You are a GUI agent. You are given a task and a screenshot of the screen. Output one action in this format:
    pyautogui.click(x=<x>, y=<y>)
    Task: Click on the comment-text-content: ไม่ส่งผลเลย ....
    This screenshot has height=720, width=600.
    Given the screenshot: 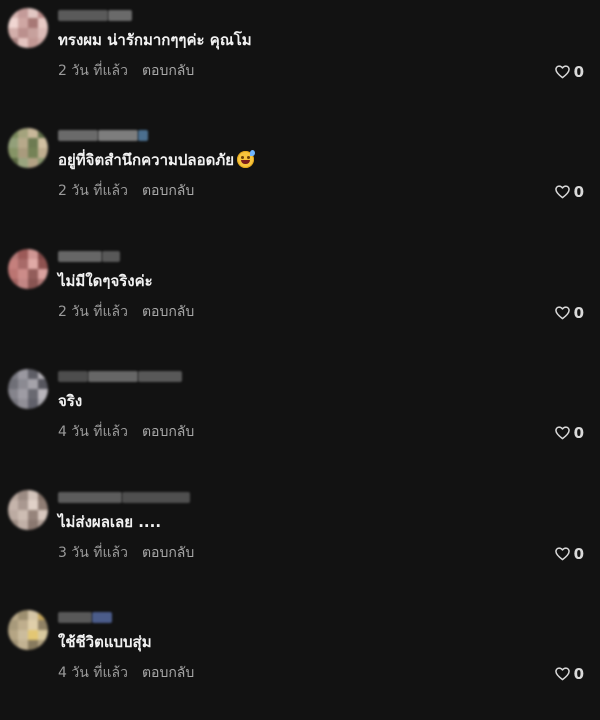 What is the action you would take?
    pyautogui.click(x=110, y=522)
    